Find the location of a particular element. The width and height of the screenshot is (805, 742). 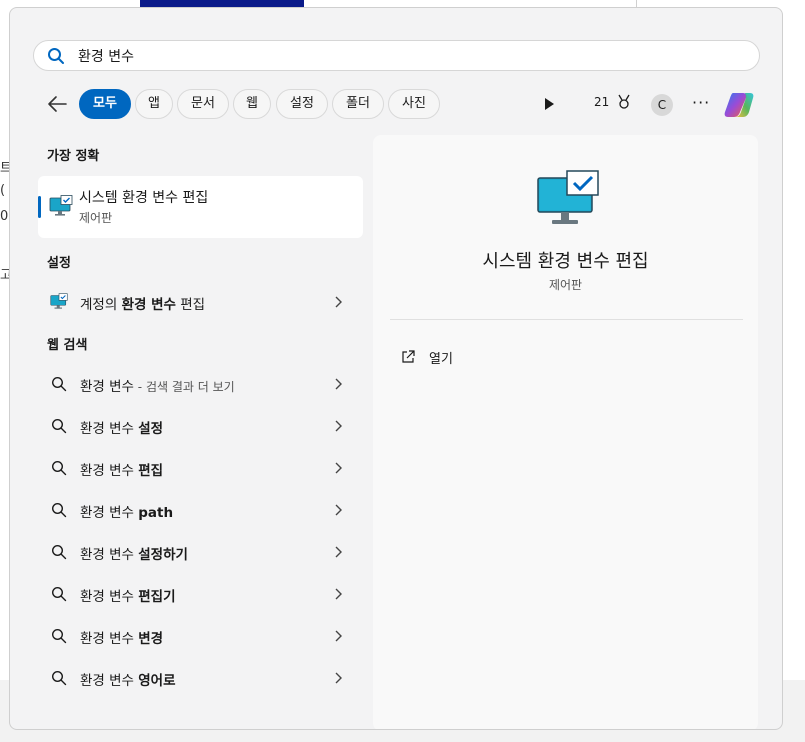

web-search-result: 환경 변수 설정하기 is located at coordinates (200, 552).